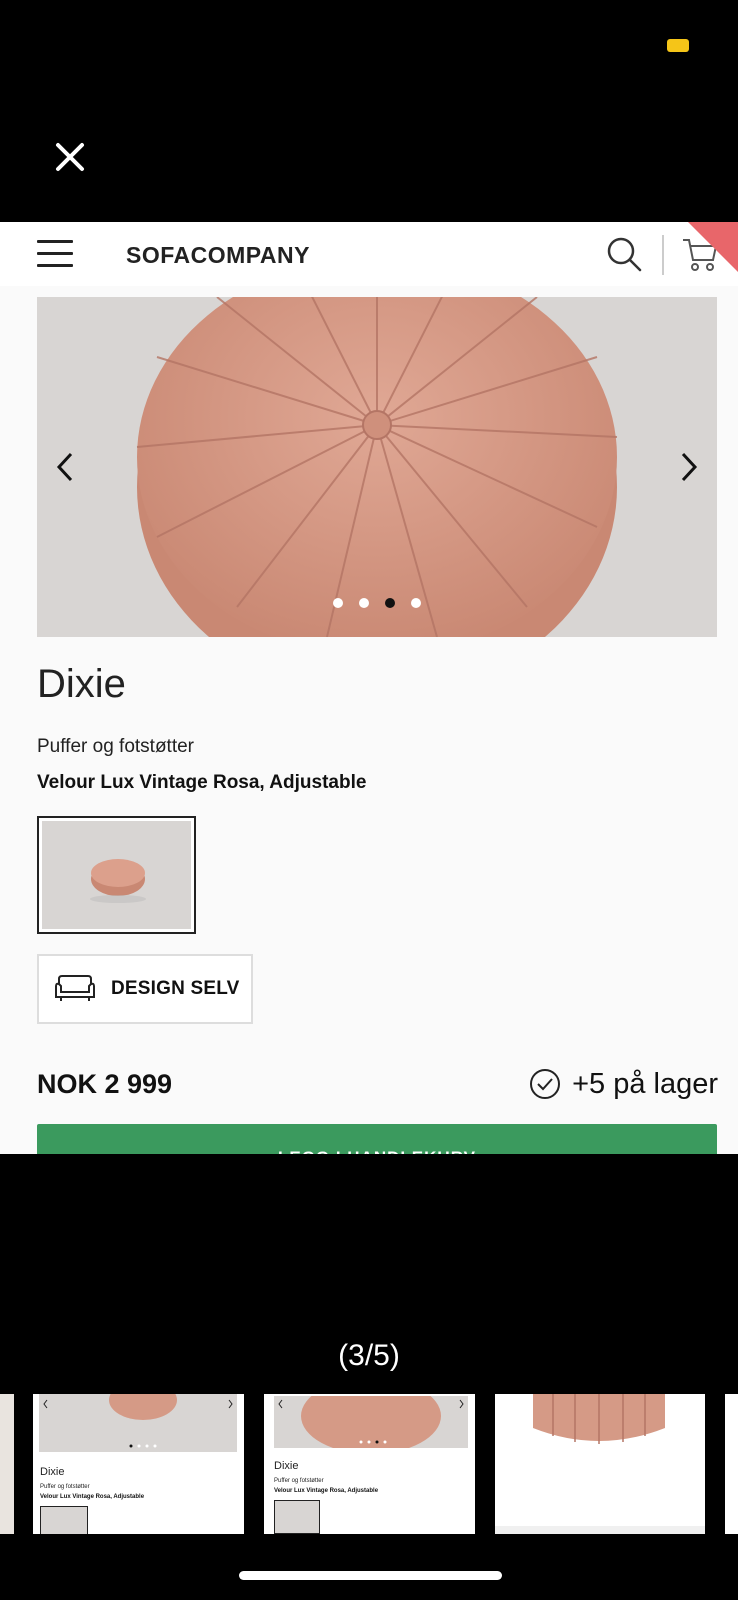 The image size is (738, 1600). I want to click on home-indicator, so click(370, 1575).